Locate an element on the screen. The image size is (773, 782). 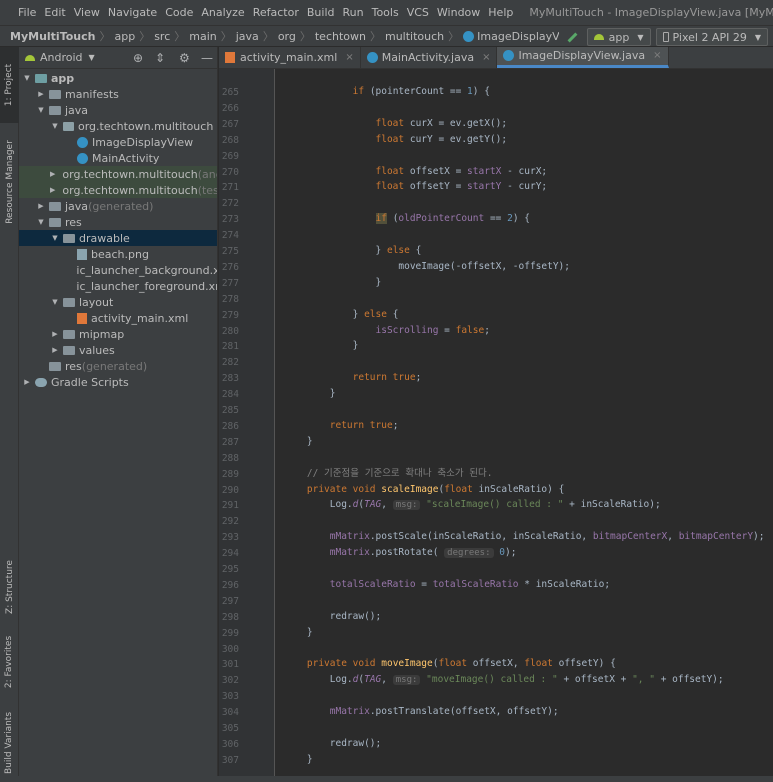
project-view-select: Android ▼ is located at coordinates (60, 57).